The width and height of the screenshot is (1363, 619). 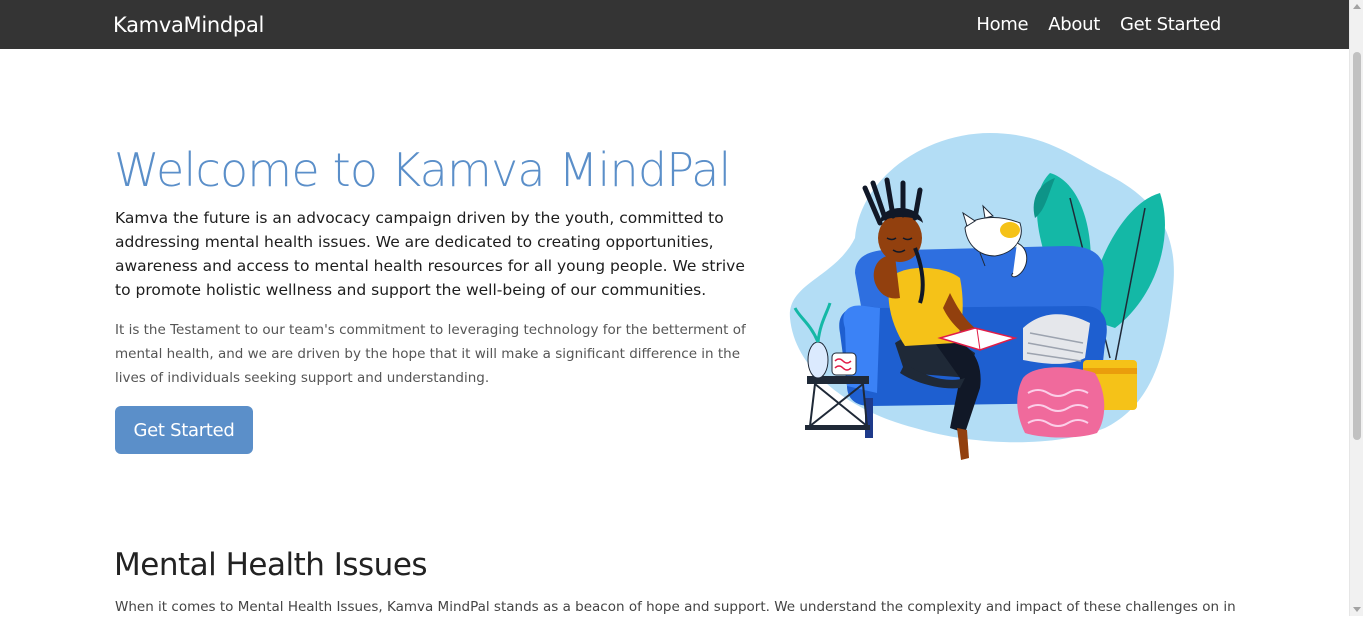 I want to click on mental-health-section-title: Mental Health Issues, so click(x=271, y=565).